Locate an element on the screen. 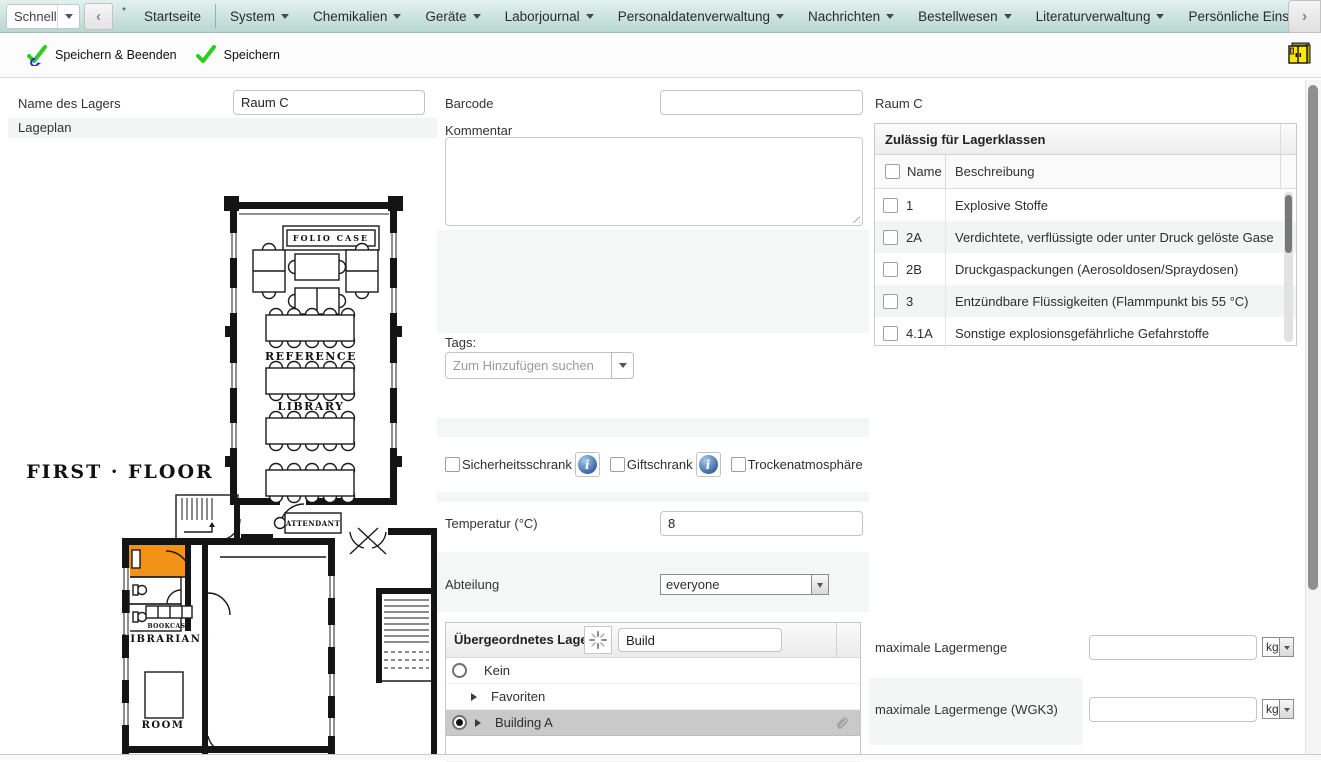  nav-item-startseite: Startseite is located at coordinates (172, 16).